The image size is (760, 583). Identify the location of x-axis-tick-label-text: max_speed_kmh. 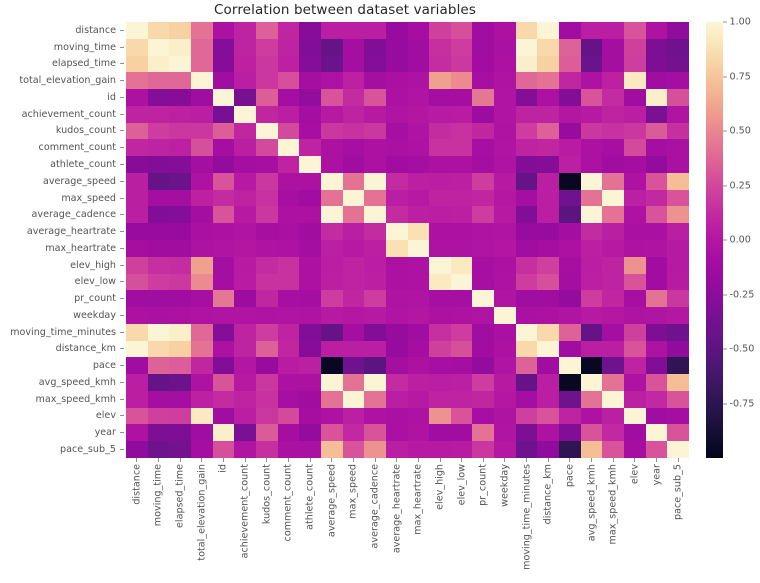
(613, 504).